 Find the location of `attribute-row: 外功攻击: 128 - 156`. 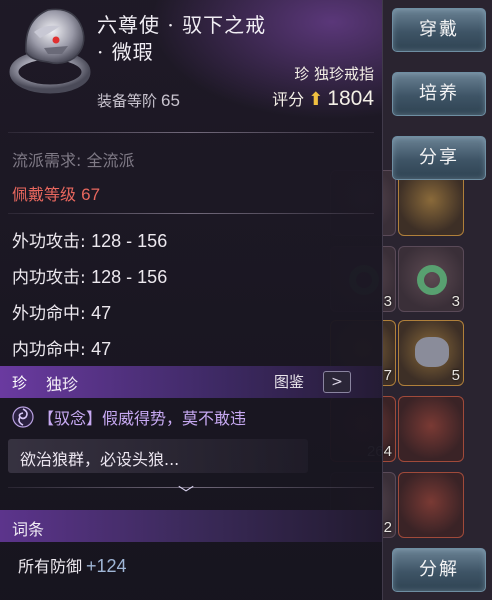

attribute-row: 外功攻击: 128 - 156 is located at coordinates (89, 239).